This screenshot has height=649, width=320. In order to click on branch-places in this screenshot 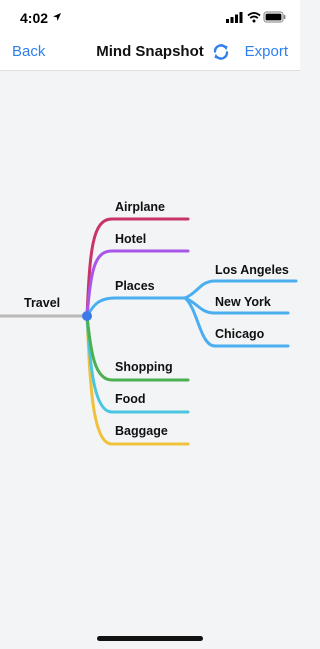, I will do `click(136, 307)`.